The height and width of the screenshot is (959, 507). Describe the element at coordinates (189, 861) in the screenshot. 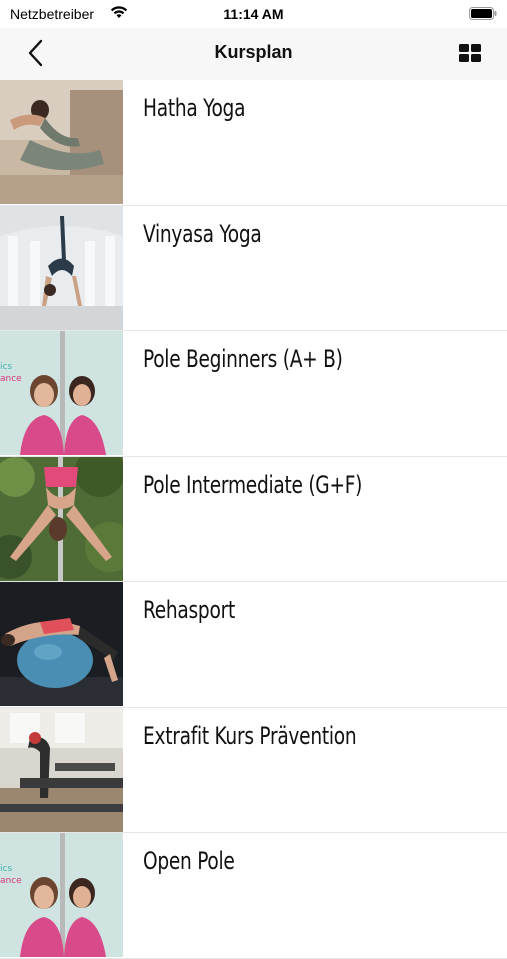

I see `course-label: Open Pole` at that location.